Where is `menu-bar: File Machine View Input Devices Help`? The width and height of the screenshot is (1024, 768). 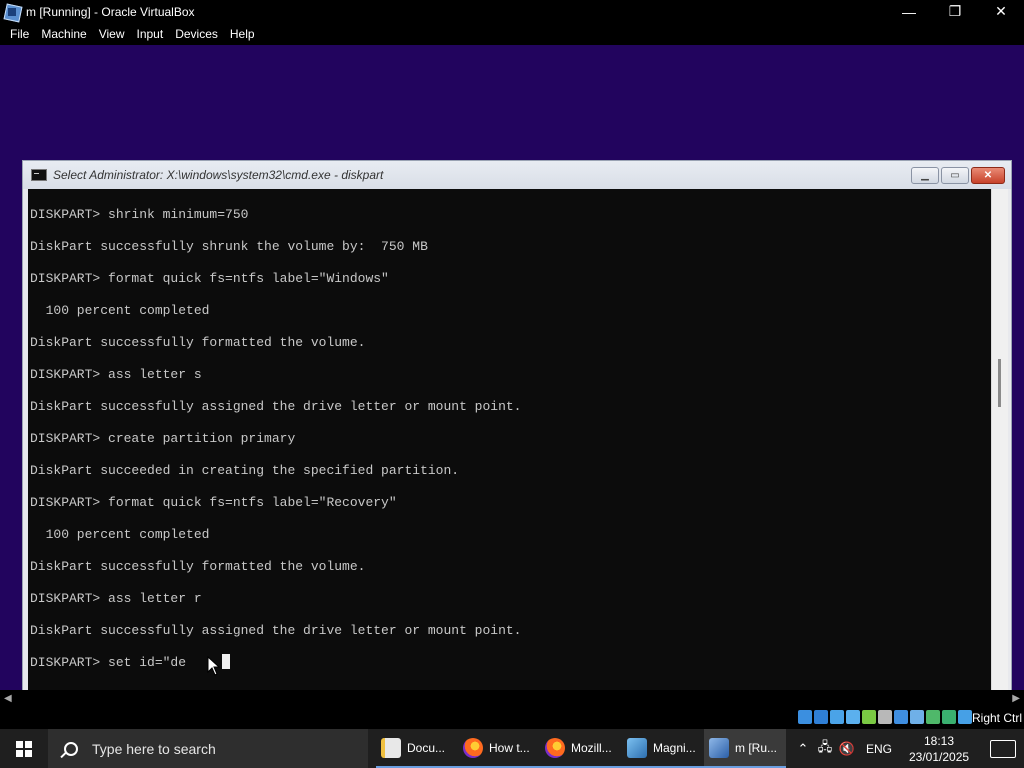 menu-bar: File Machine View Input Devices Help is located at coordinates (512, 34).